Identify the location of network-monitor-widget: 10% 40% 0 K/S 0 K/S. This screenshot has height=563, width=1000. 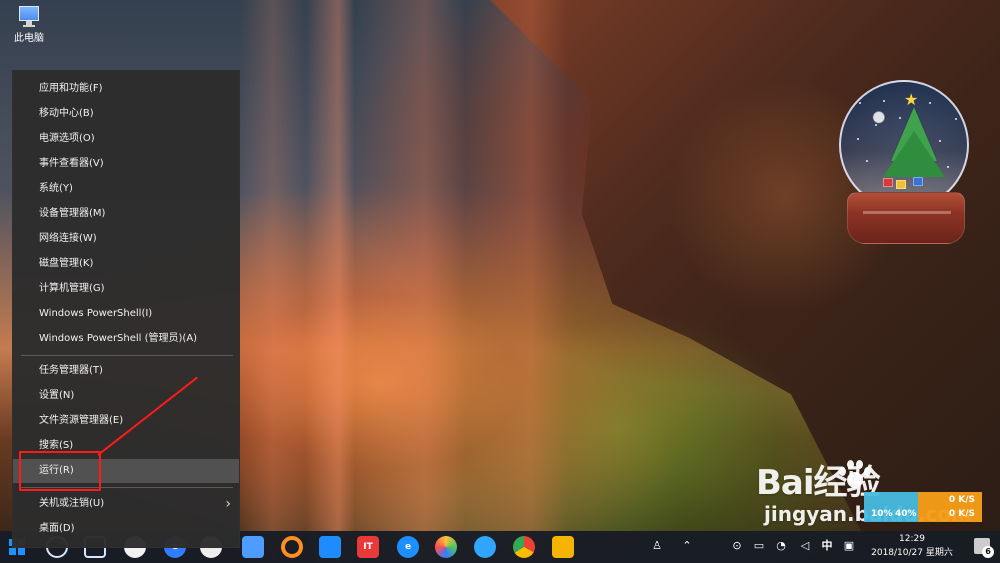
(923, 507).